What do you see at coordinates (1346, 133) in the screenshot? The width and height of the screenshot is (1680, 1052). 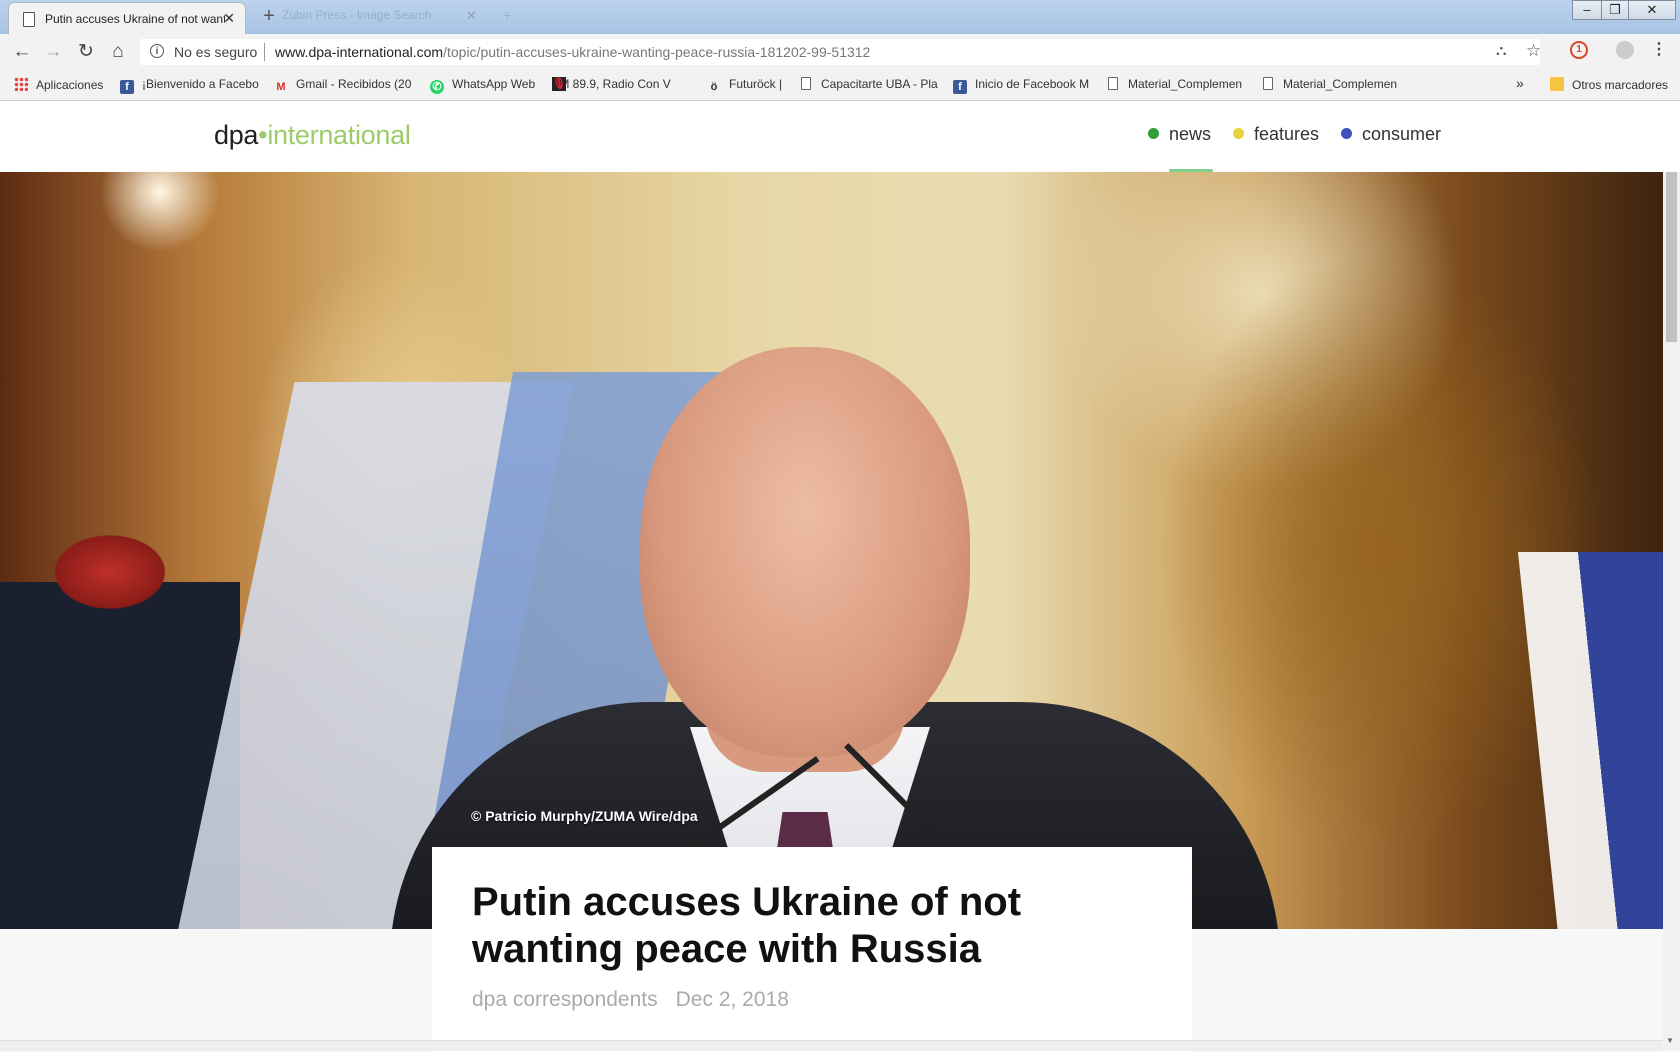 I see `consumer-dot-icon` at bounding box center [1346, 133].